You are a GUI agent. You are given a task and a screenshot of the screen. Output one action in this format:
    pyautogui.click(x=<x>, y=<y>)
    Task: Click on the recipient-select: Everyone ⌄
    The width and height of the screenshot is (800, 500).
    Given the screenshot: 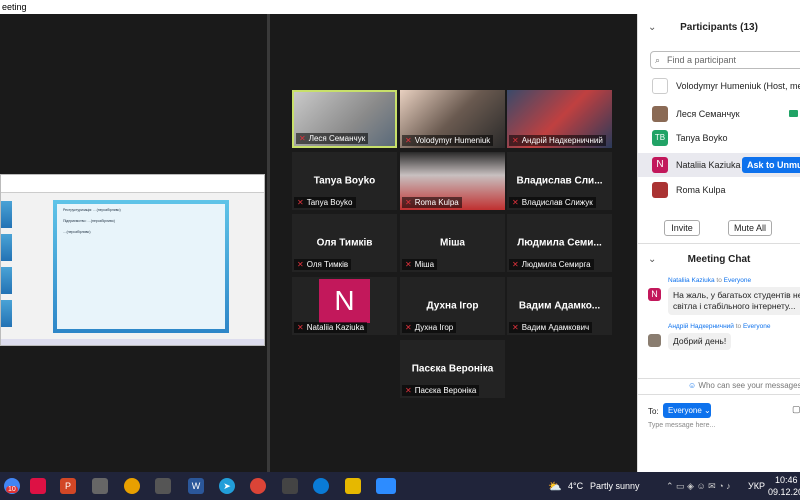 What is the action you would take?
    pyautogui.click(x=687, y=410)
    